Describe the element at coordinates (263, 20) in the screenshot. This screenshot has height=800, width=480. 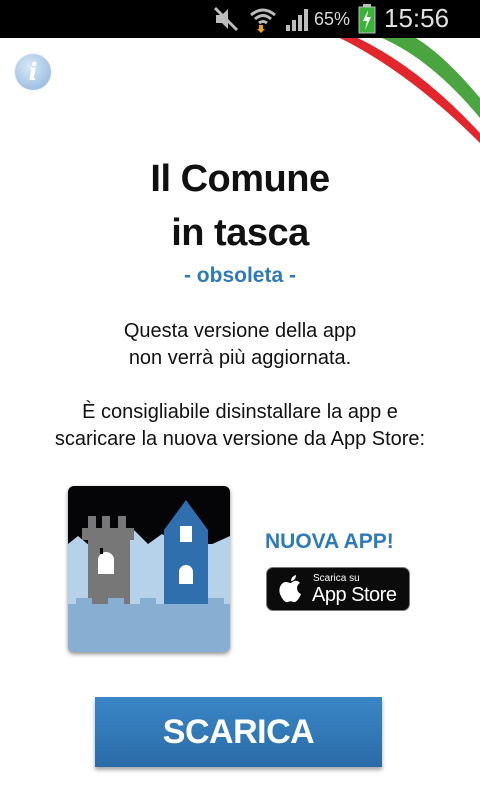
I see `wifi-icon` at that location.